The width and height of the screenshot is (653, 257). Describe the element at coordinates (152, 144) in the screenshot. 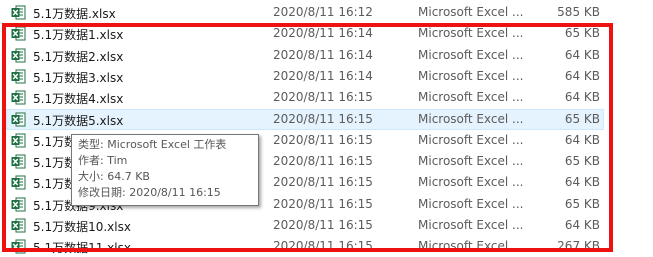

I see `tooltip-type: 类型: Microsoft Excel 工作表` at that location.